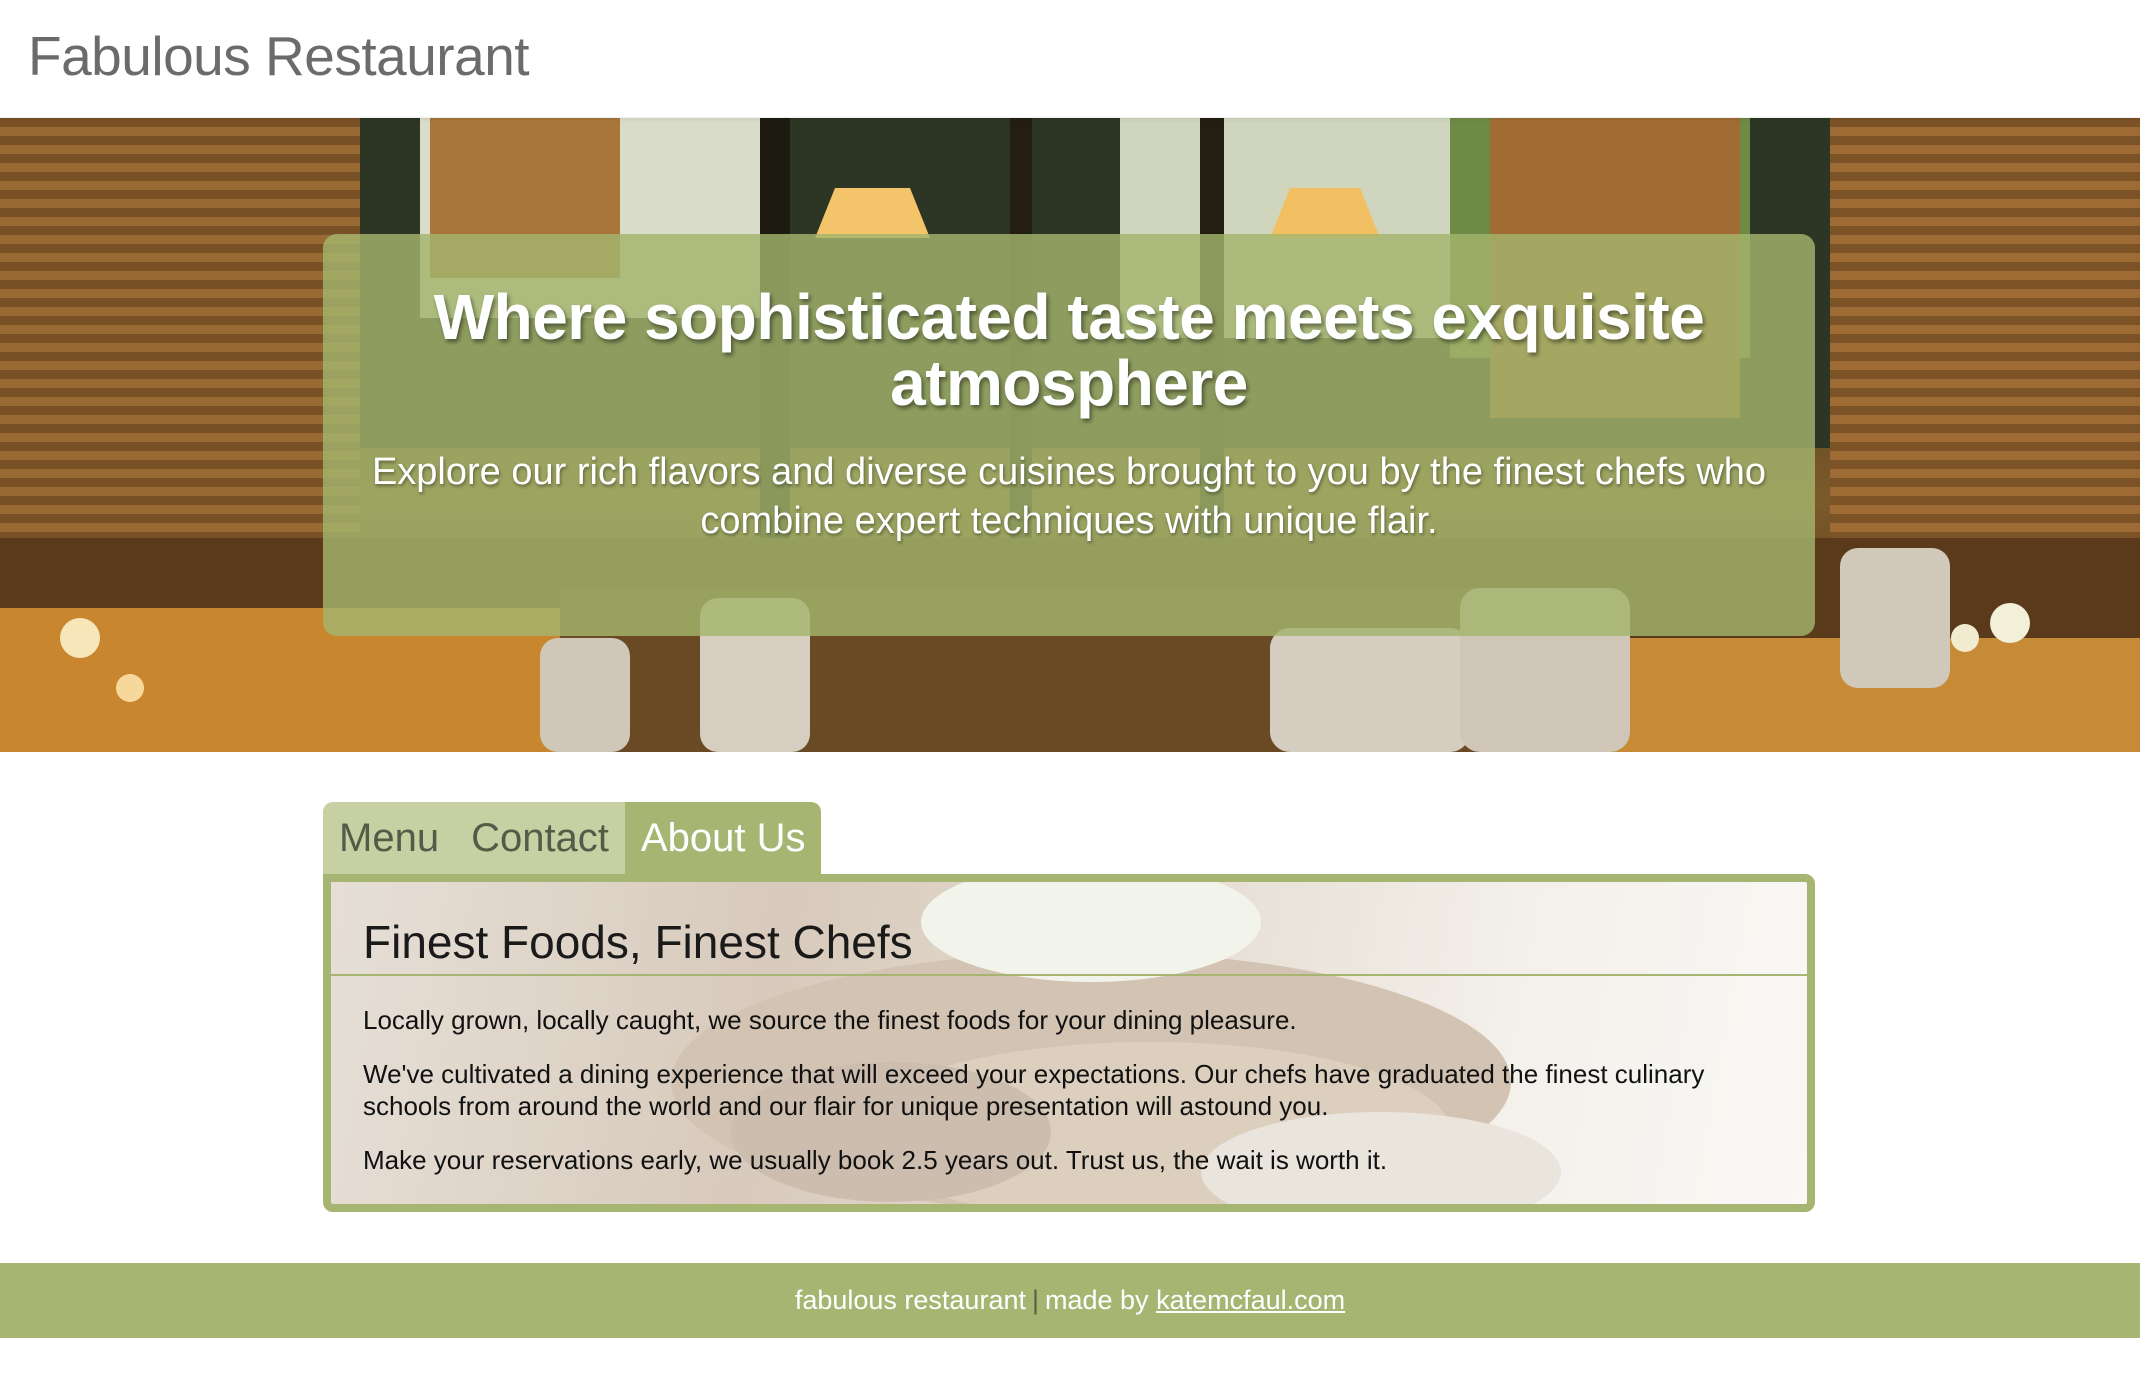 This screenshot has height=1379, width=2140. I want to click on site-header: Fabulous Restaurant, so click(1070, 58).